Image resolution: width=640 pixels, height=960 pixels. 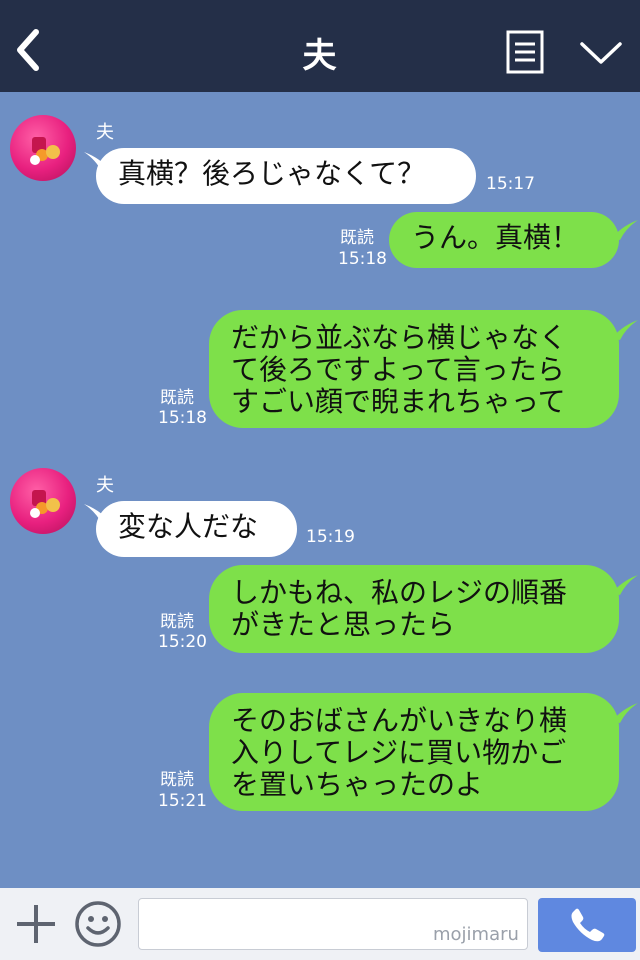 I want to click on message-time: 15:20, so click(x=182, y=642).